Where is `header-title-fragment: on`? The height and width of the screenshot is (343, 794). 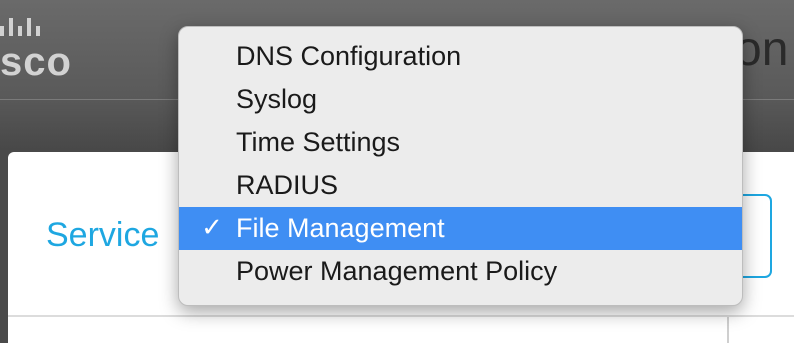 header-title-fragment: on is located at coordinates (762, 49).